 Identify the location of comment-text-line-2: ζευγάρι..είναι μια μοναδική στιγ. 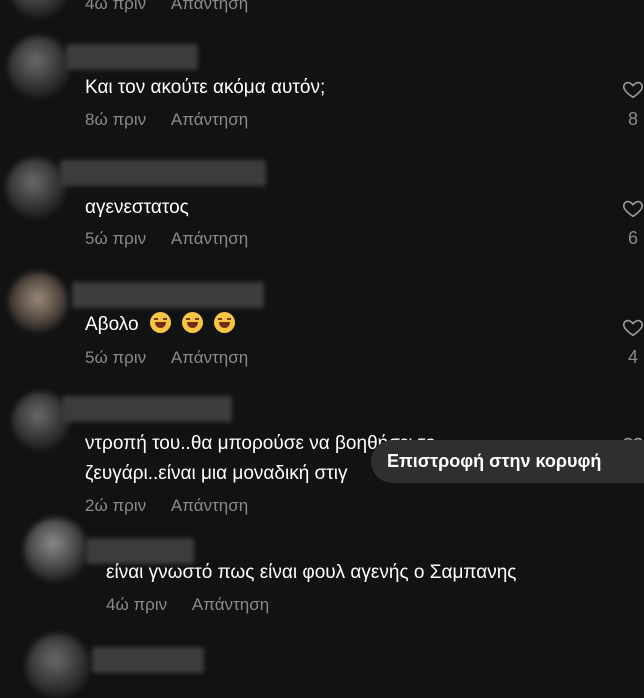
(216, 473).